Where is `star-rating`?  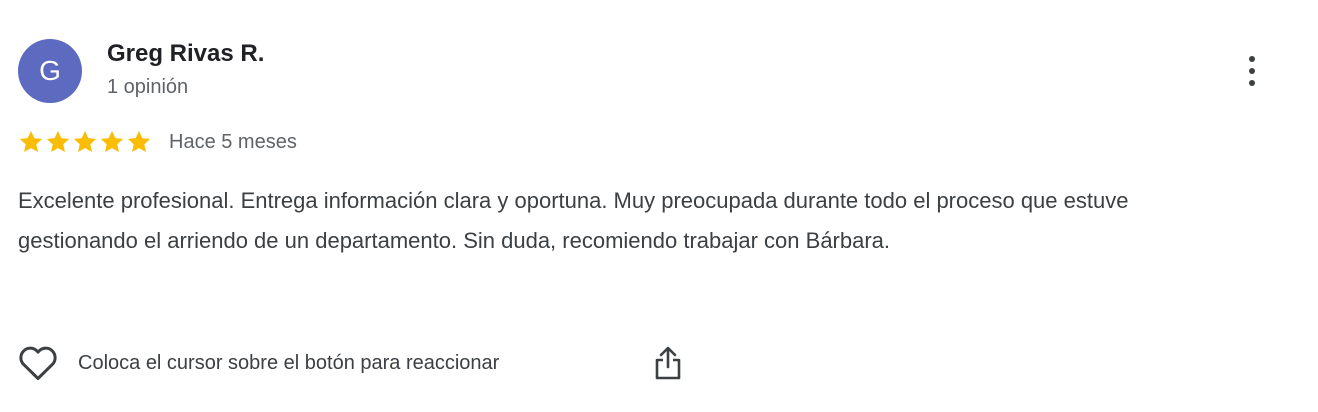
star-rating is located at coordinates (85, 142).